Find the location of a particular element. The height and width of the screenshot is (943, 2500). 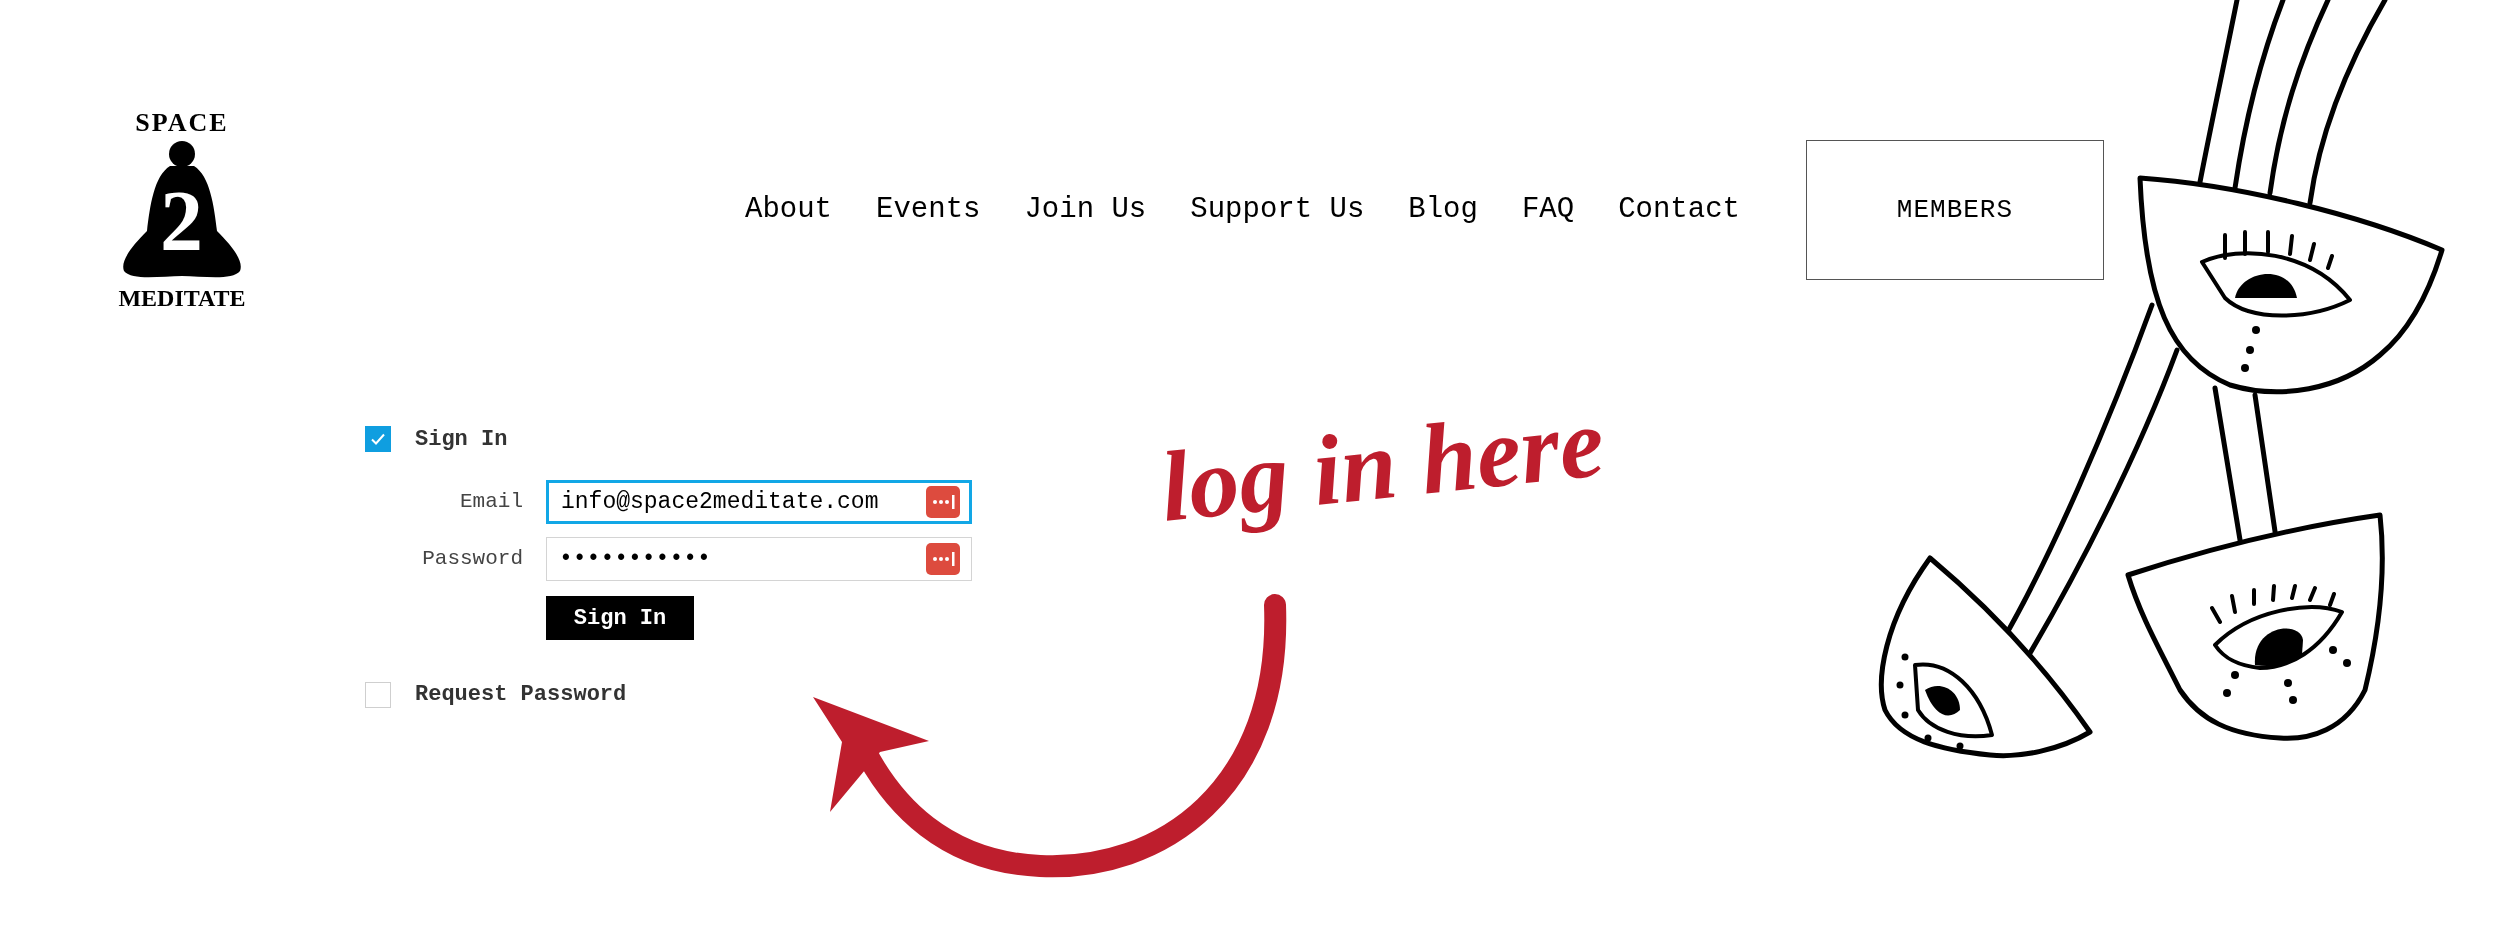

nav-link: Support Us is located at coordinates (1277, 210).